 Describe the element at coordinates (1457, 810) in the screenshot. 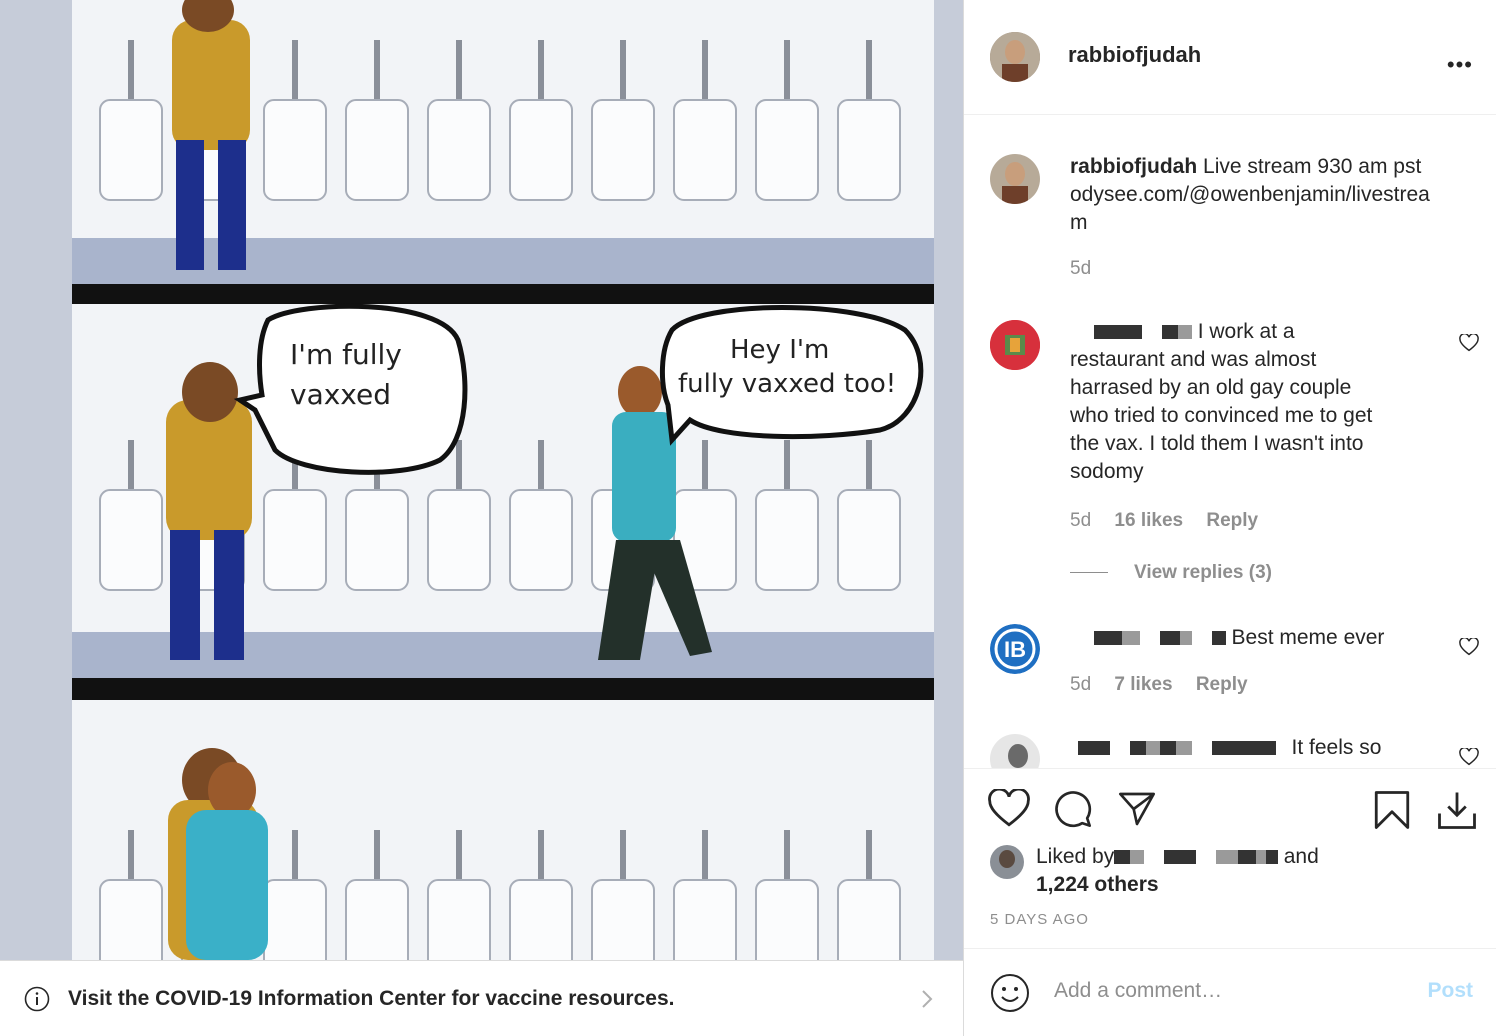

I see `download-icon` at that location.